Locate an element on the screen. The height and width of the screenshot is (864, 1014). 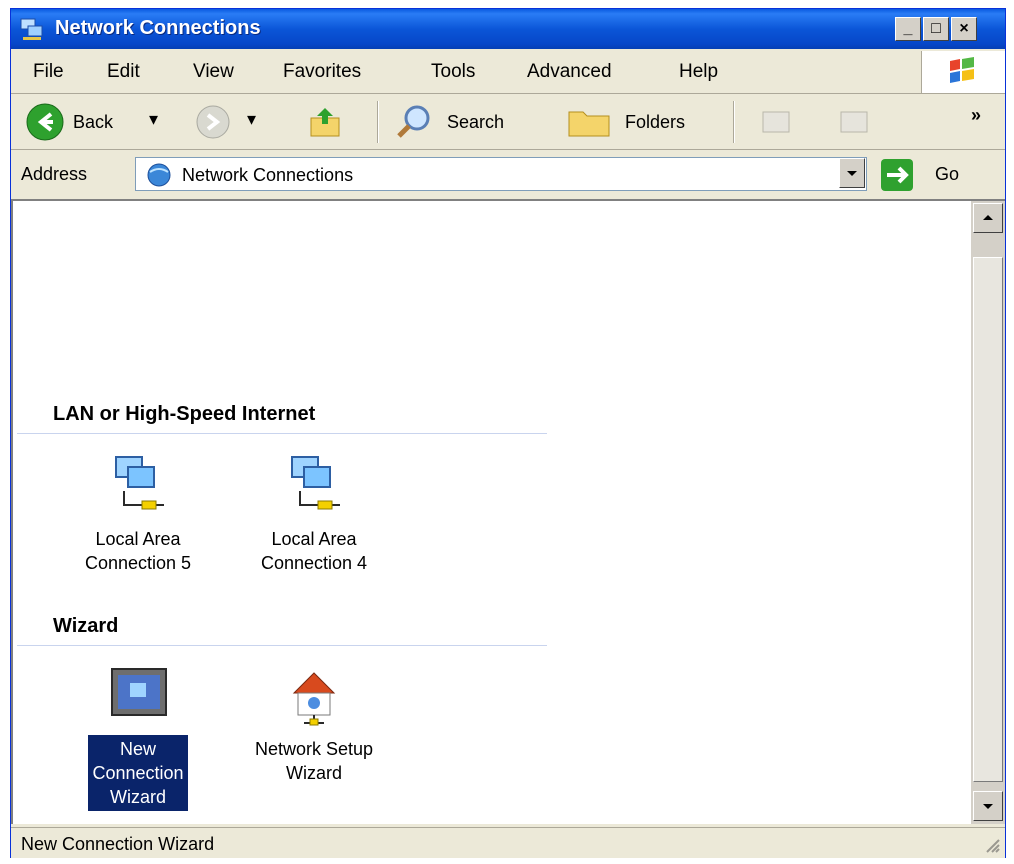
item-label: Network Setup Wizard is located at coordinates (314, 761).